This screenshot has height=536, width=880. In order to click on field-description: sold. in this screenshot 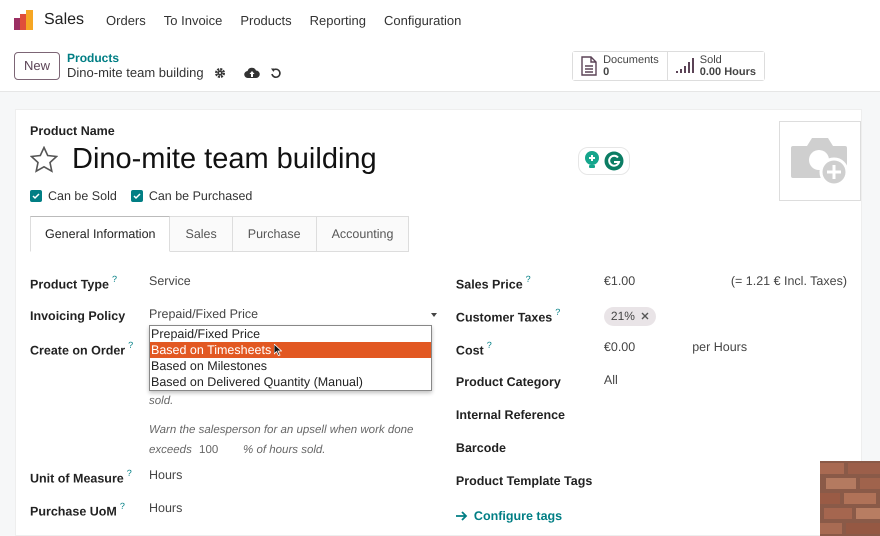, I will do `click(161, 401)`.